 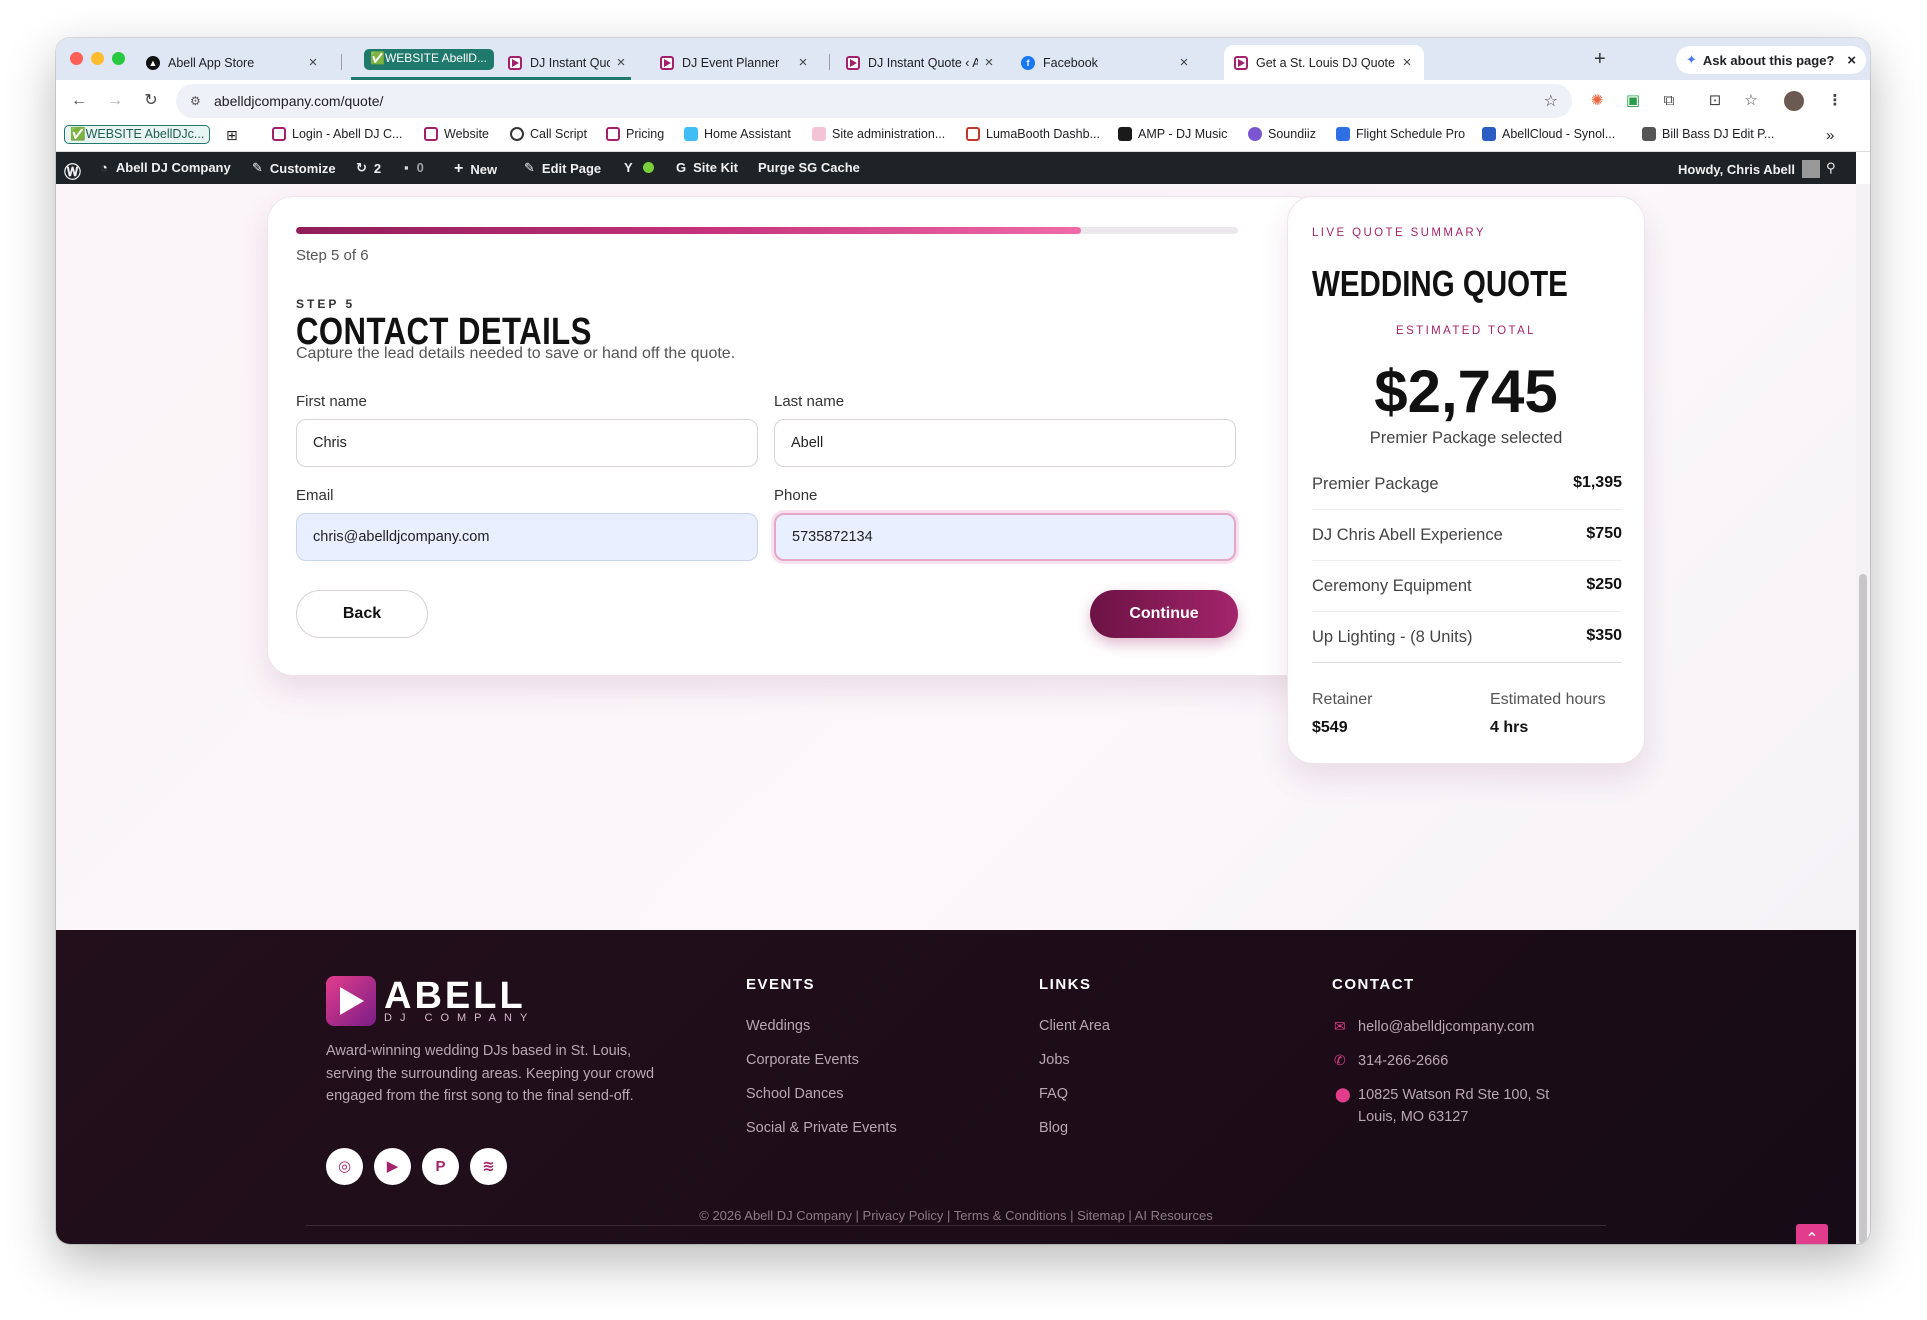 I want to click on close-window-button, so click(x=76, y=58).